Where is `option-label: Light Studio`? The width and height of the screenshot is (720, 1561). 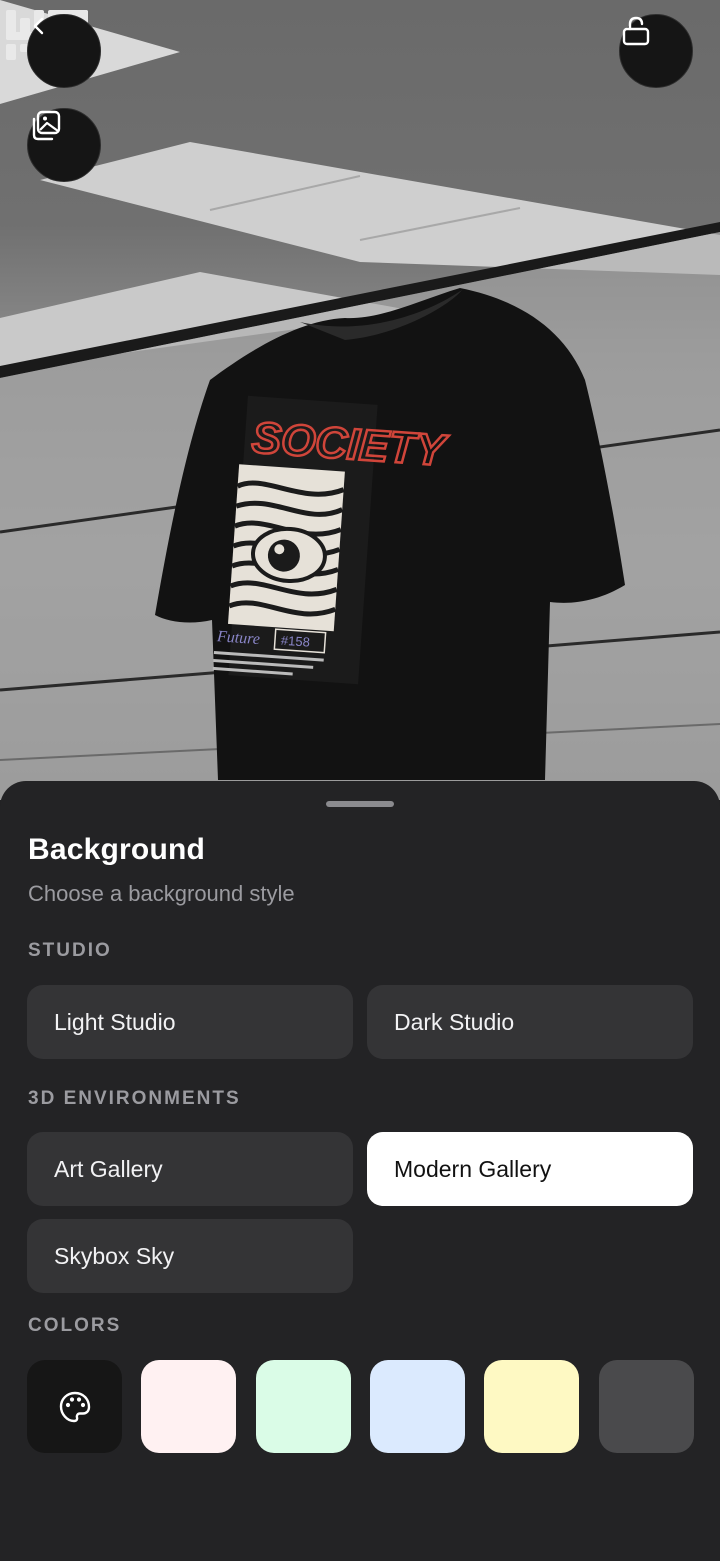 option-label: Light Studio is located at coordinates (115, 1021).